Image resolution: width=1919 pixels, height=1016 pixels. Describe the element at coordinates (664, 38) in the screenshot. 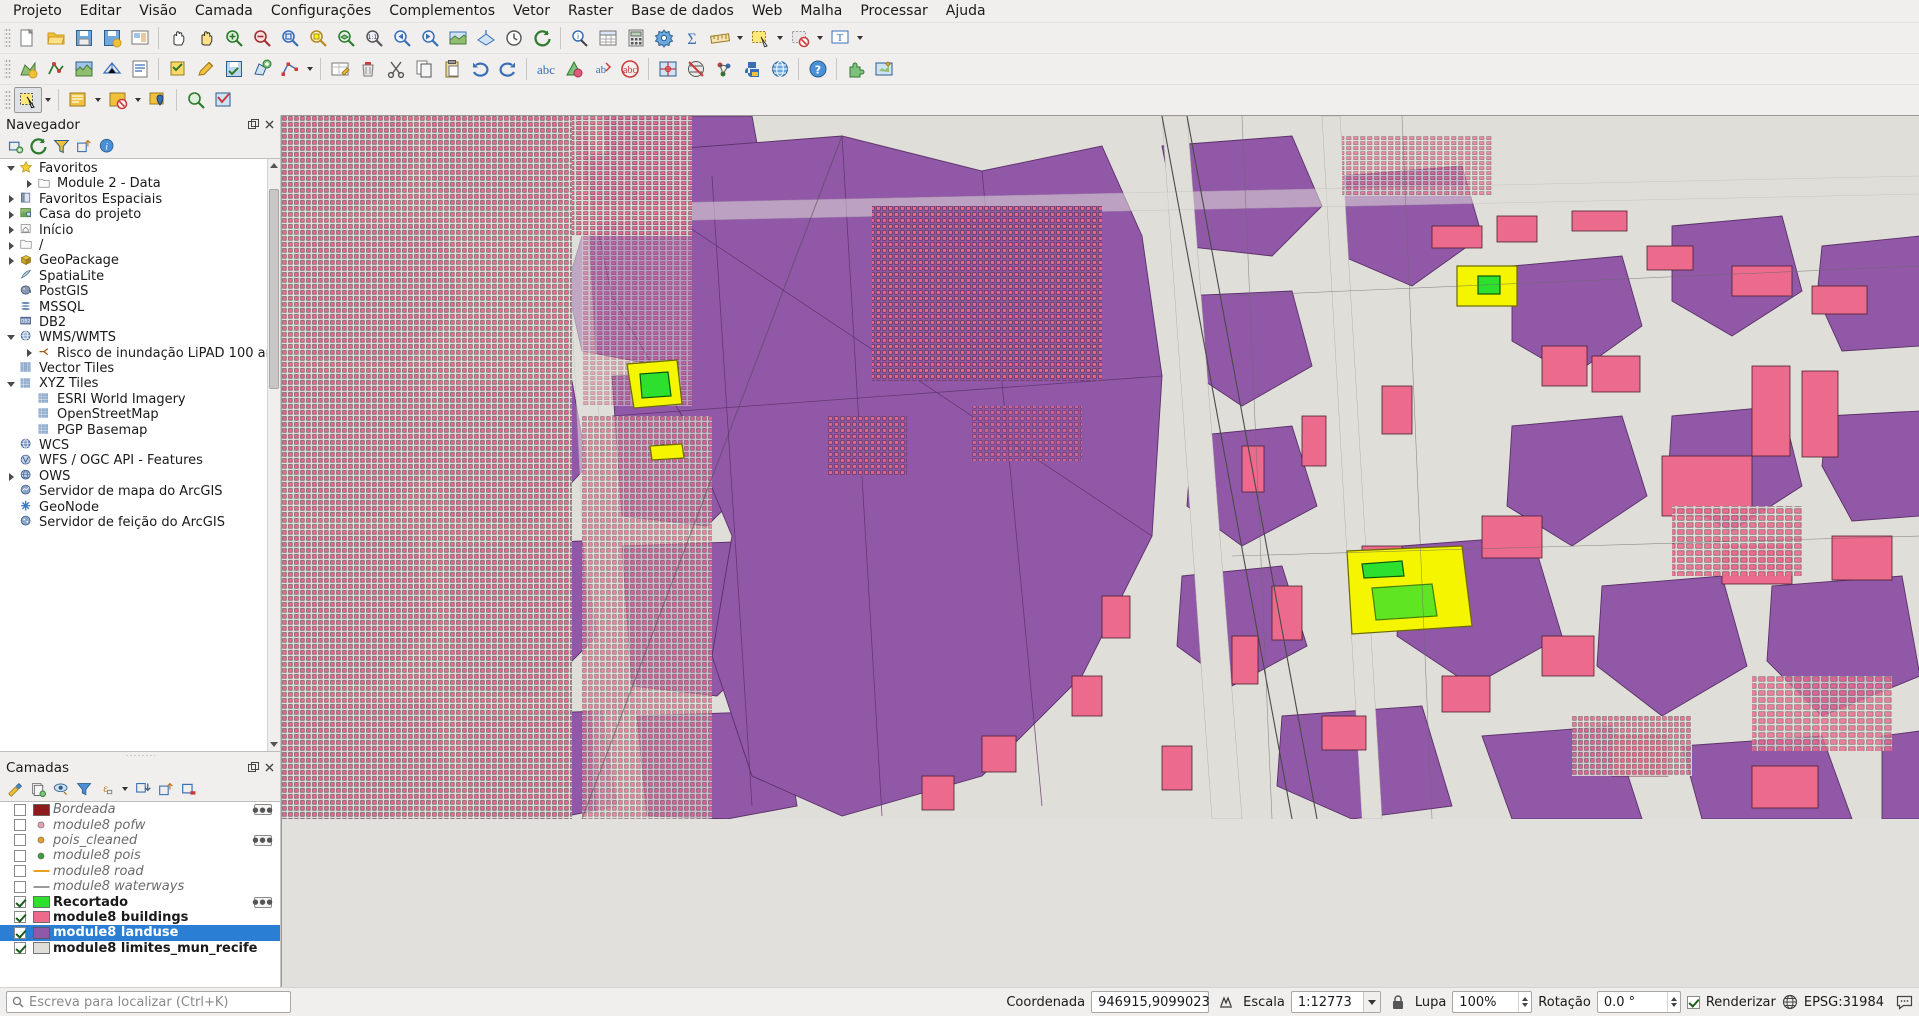

I see `processing-toolbox-button` at that location.